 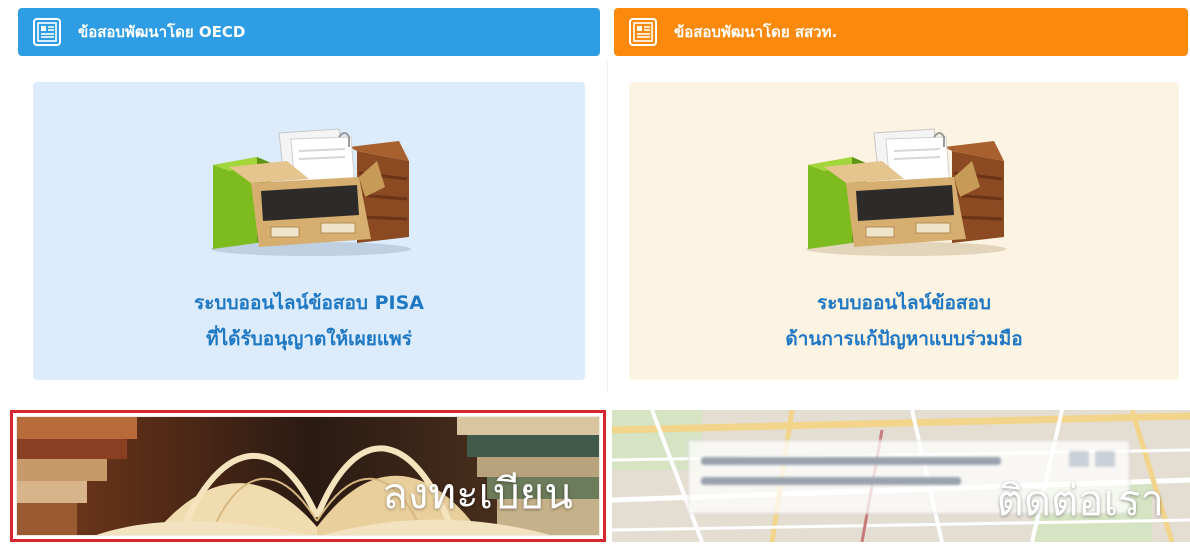 I want to click on pisa-card-title-line1: ระบบออนไลน์ข้อสอบ PISA, so click(x=309, y=303).